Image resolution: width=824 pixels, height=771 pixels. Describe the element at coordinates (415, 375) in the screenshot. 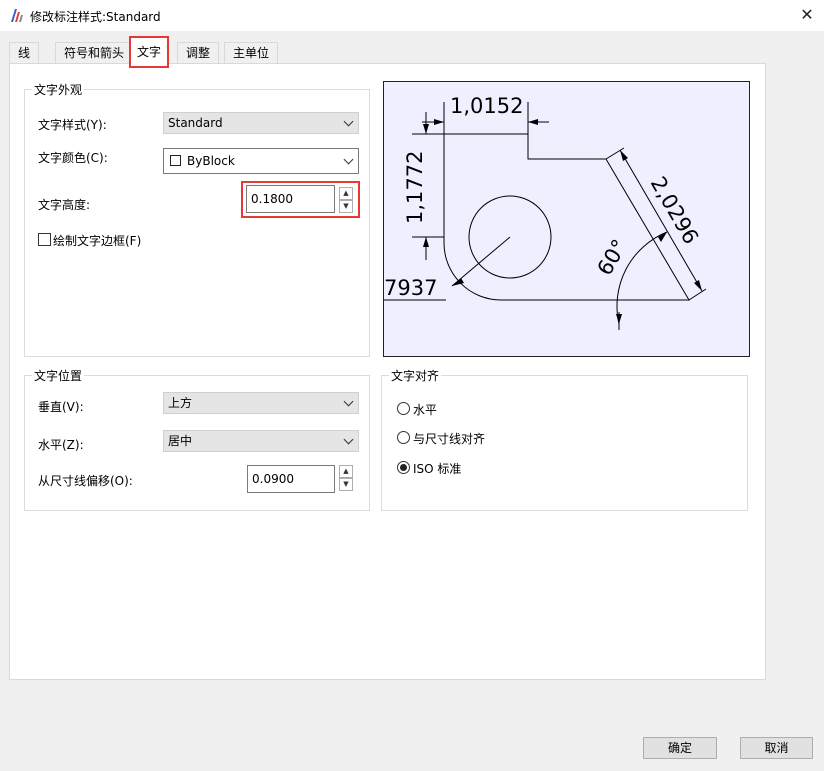

I see `group-label: 文字对齐` at that location.